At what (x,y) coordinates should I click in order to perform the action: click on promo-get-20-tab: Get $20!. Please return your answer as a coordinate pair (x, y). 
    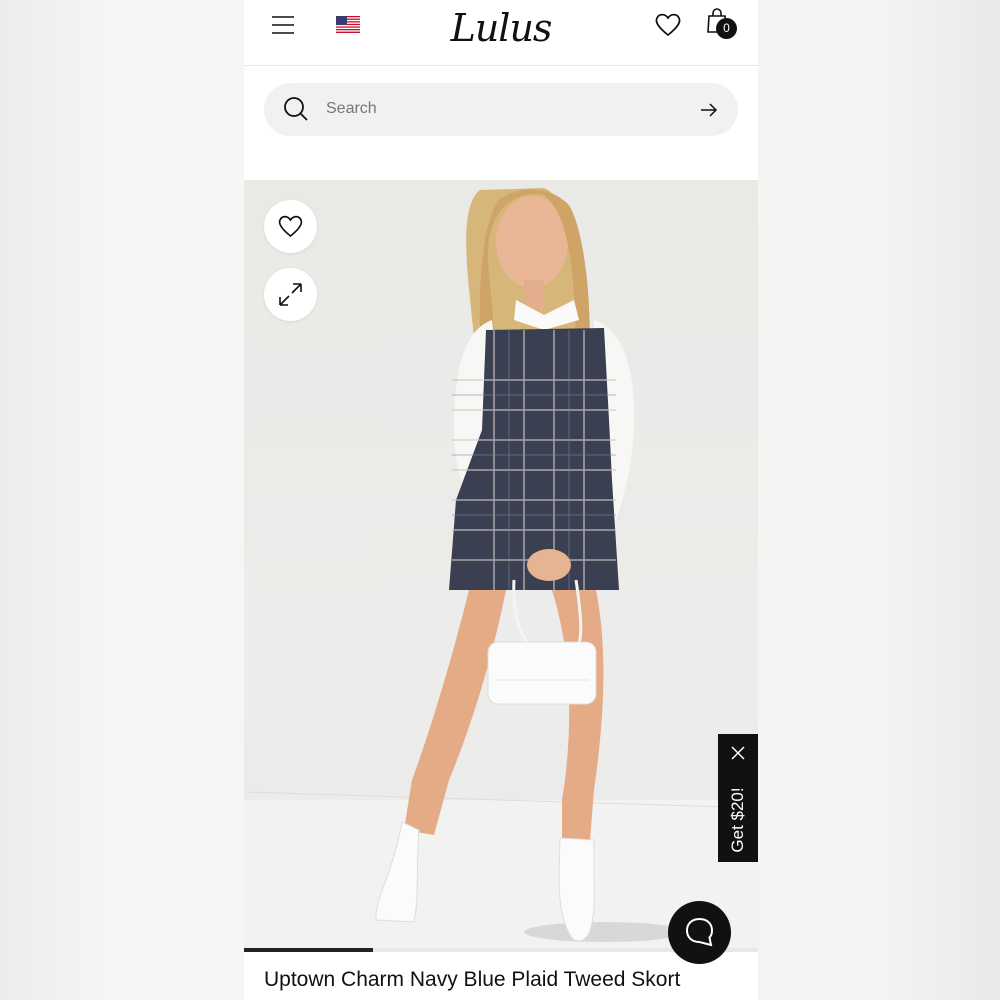
    Looking at the image, I should click on (738, 798).